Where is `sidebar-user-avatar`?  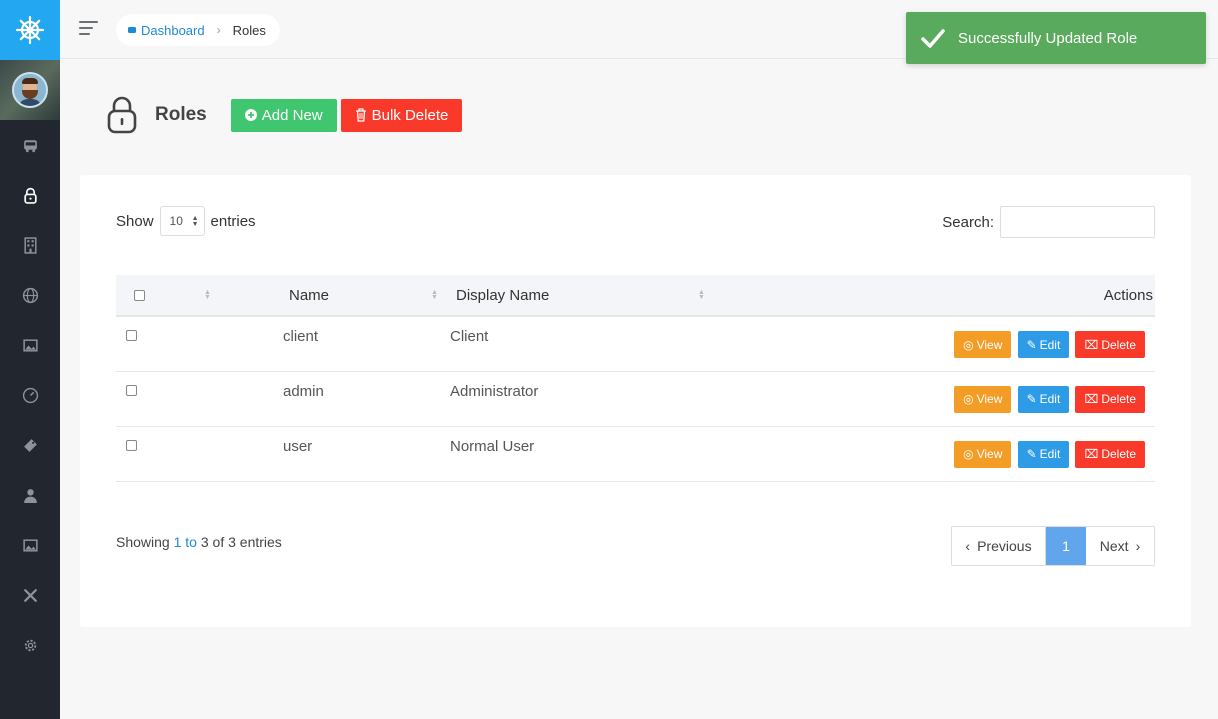
sidebar-user-avatar is located at coordinates (30, 90).